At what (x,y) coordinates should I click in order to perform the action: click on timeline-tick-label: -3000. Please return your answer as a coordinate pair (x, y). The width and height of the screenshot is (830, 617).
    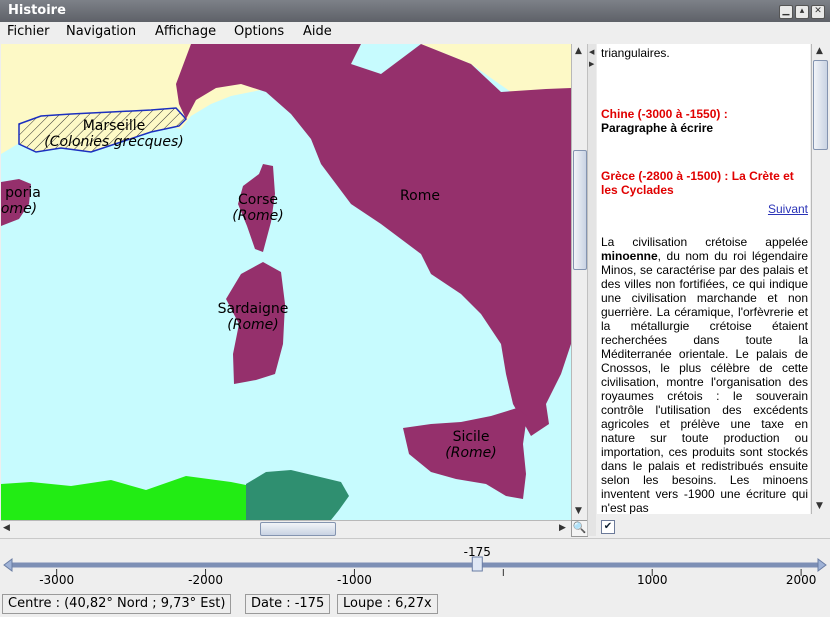
    Looking at the image, I should click on (57, 580).